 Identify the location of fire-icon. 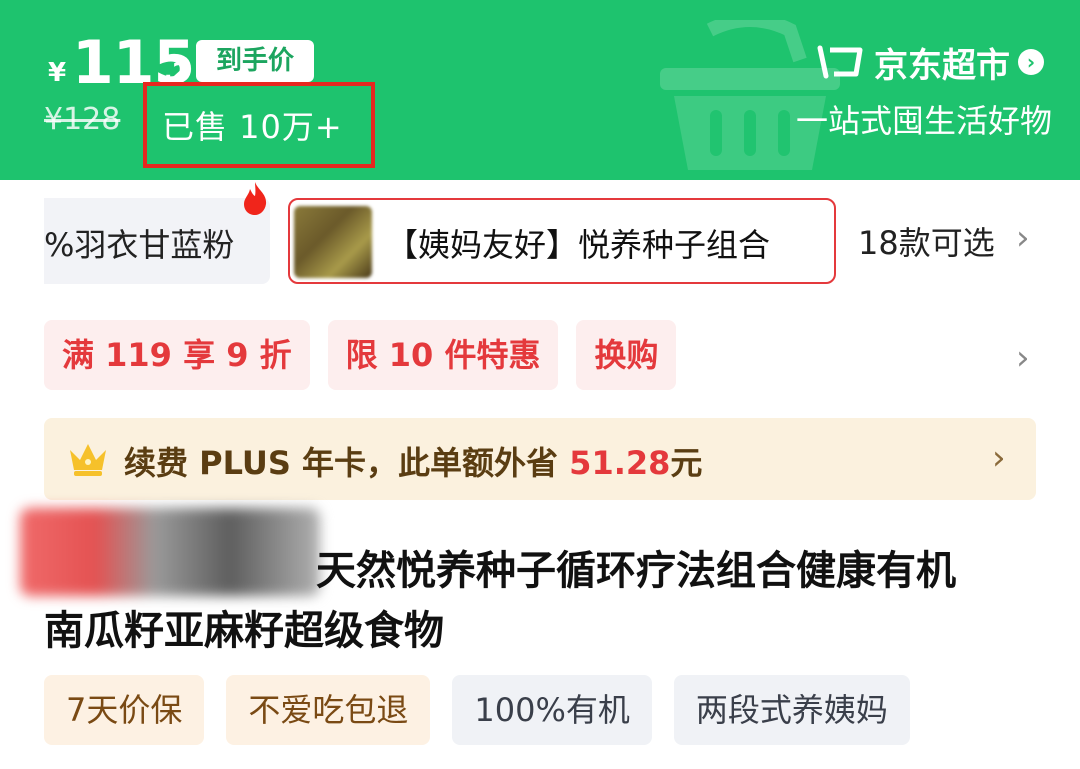
(255, 198).